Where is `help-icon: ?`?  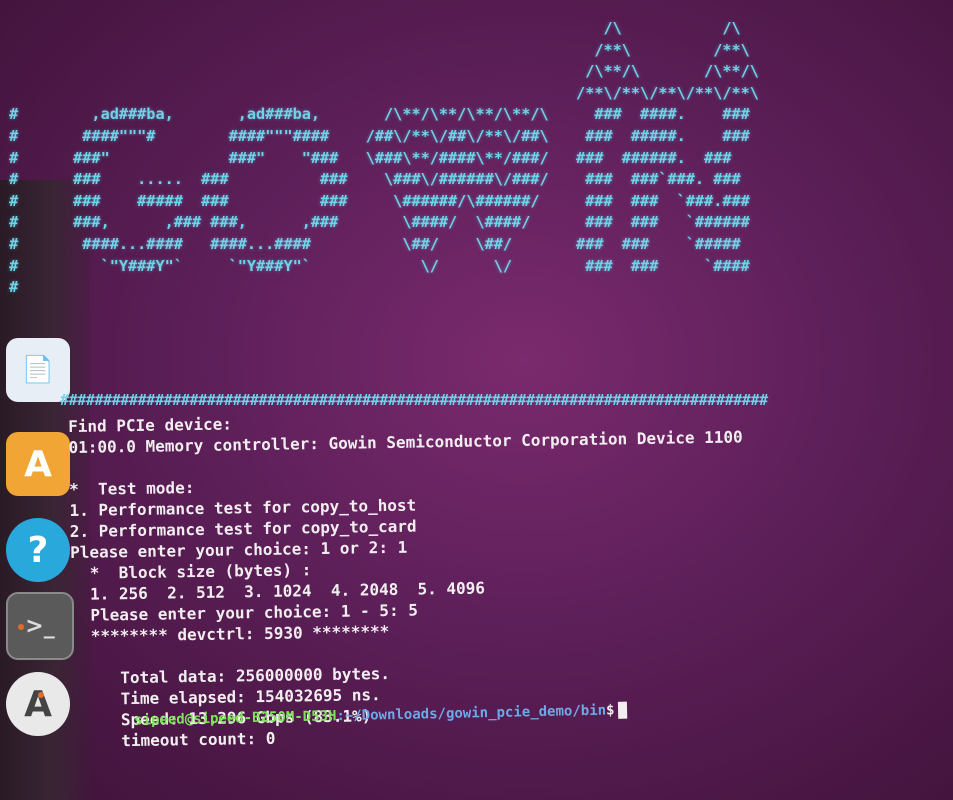 help-icon: ? is located at coordinates (38, 550).